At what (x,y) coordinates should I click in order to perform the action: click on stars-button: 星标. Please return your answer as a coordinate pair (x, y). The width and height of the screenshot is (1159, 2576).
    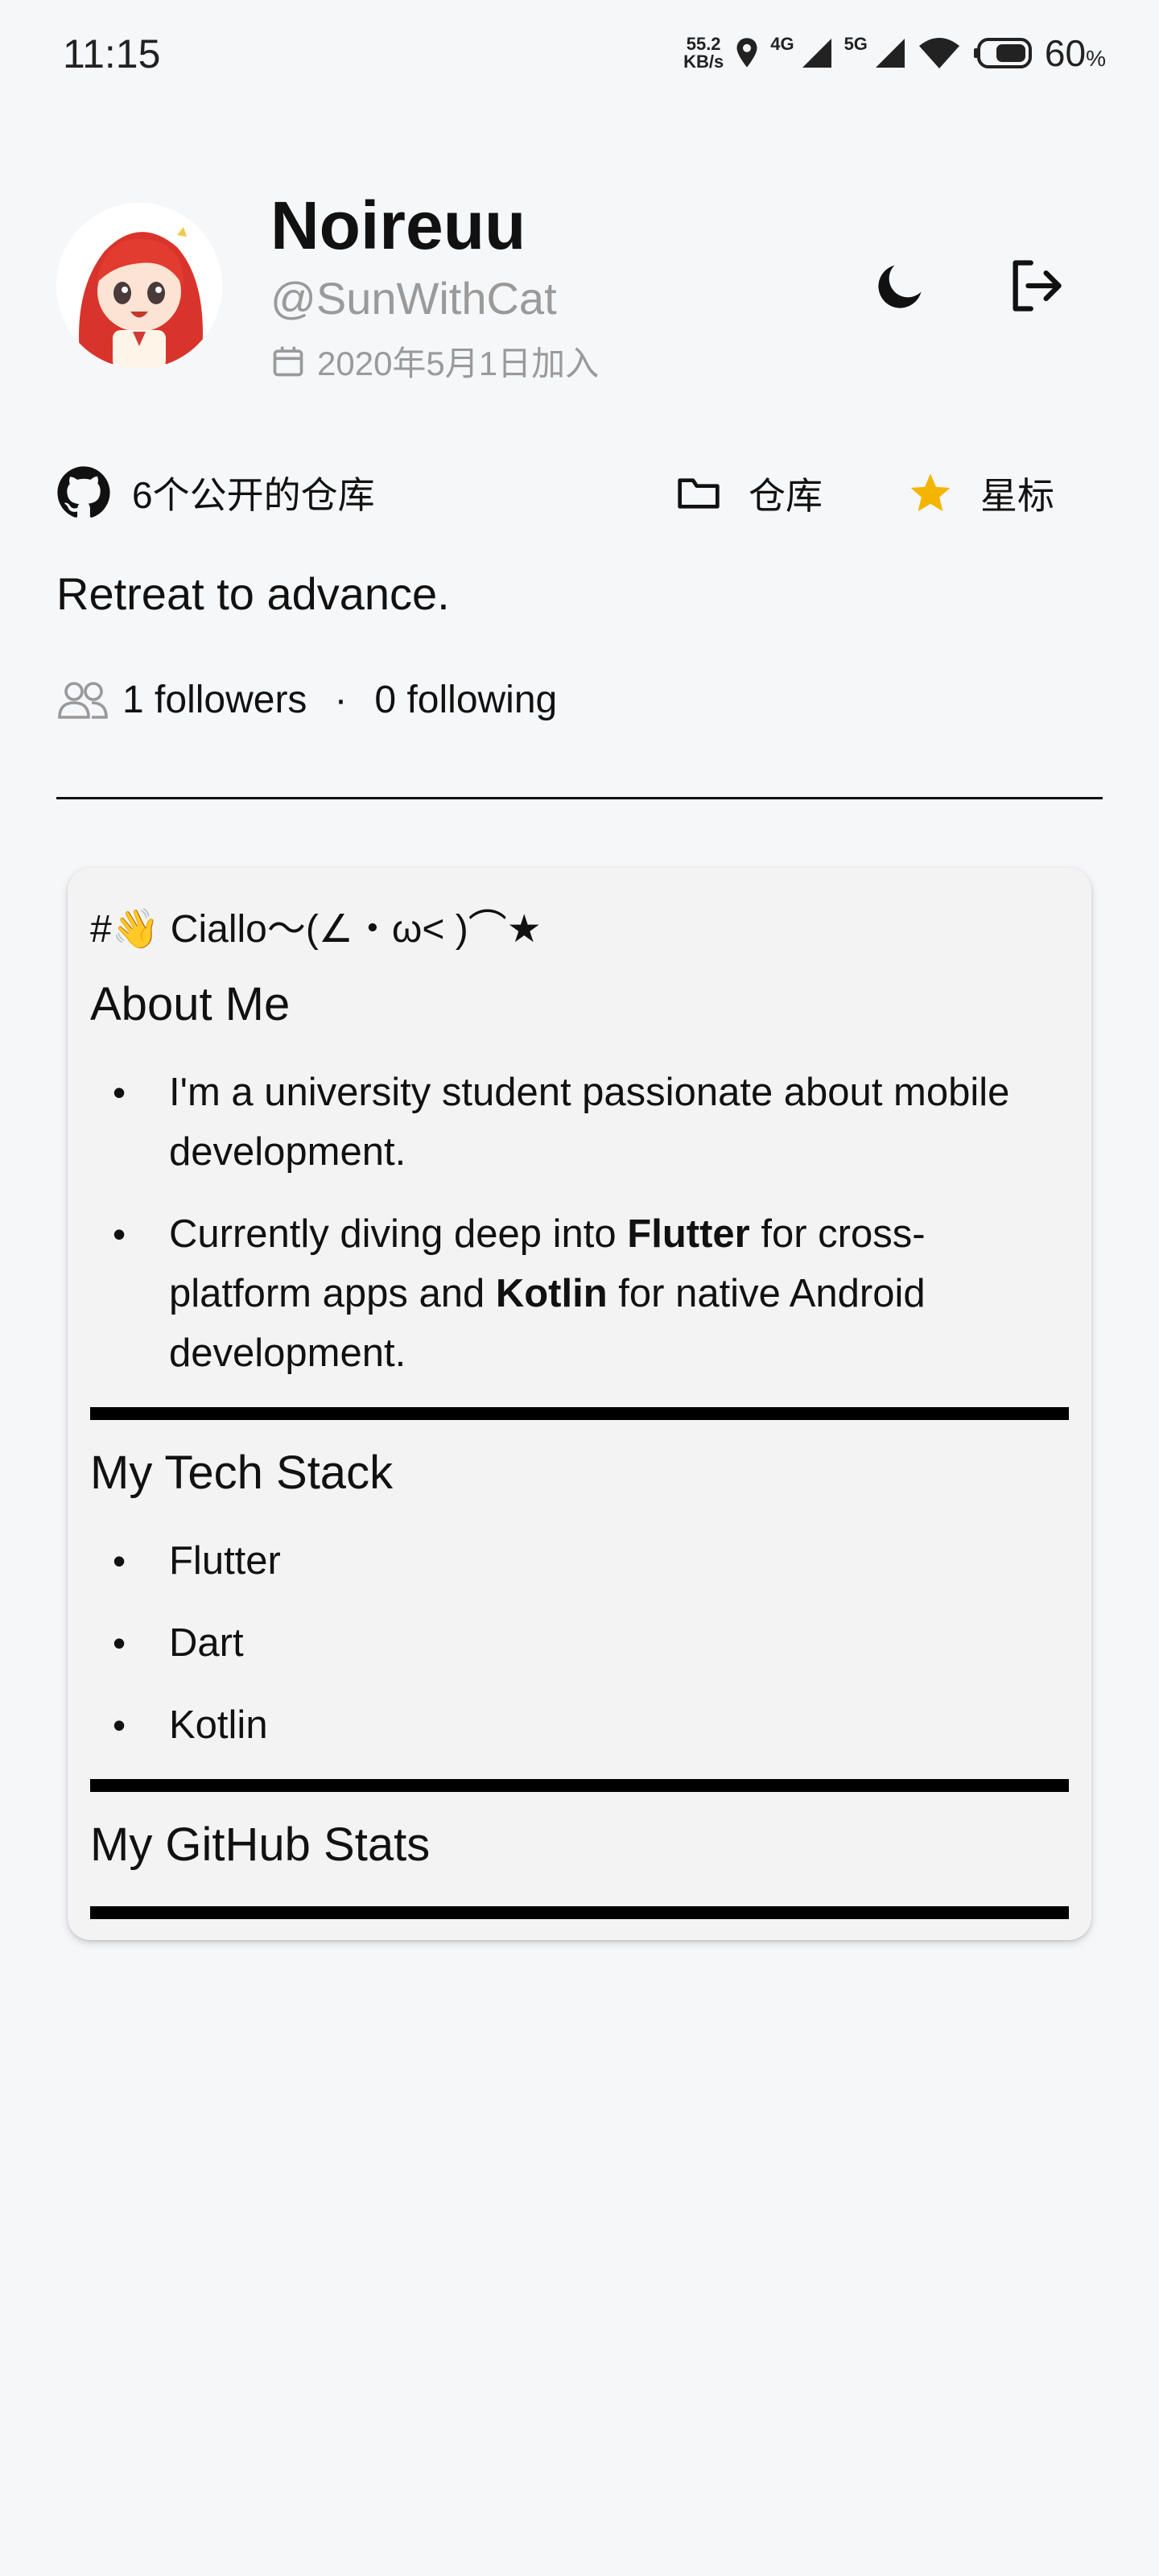
    Looking at the image, I should click on (981, 493).